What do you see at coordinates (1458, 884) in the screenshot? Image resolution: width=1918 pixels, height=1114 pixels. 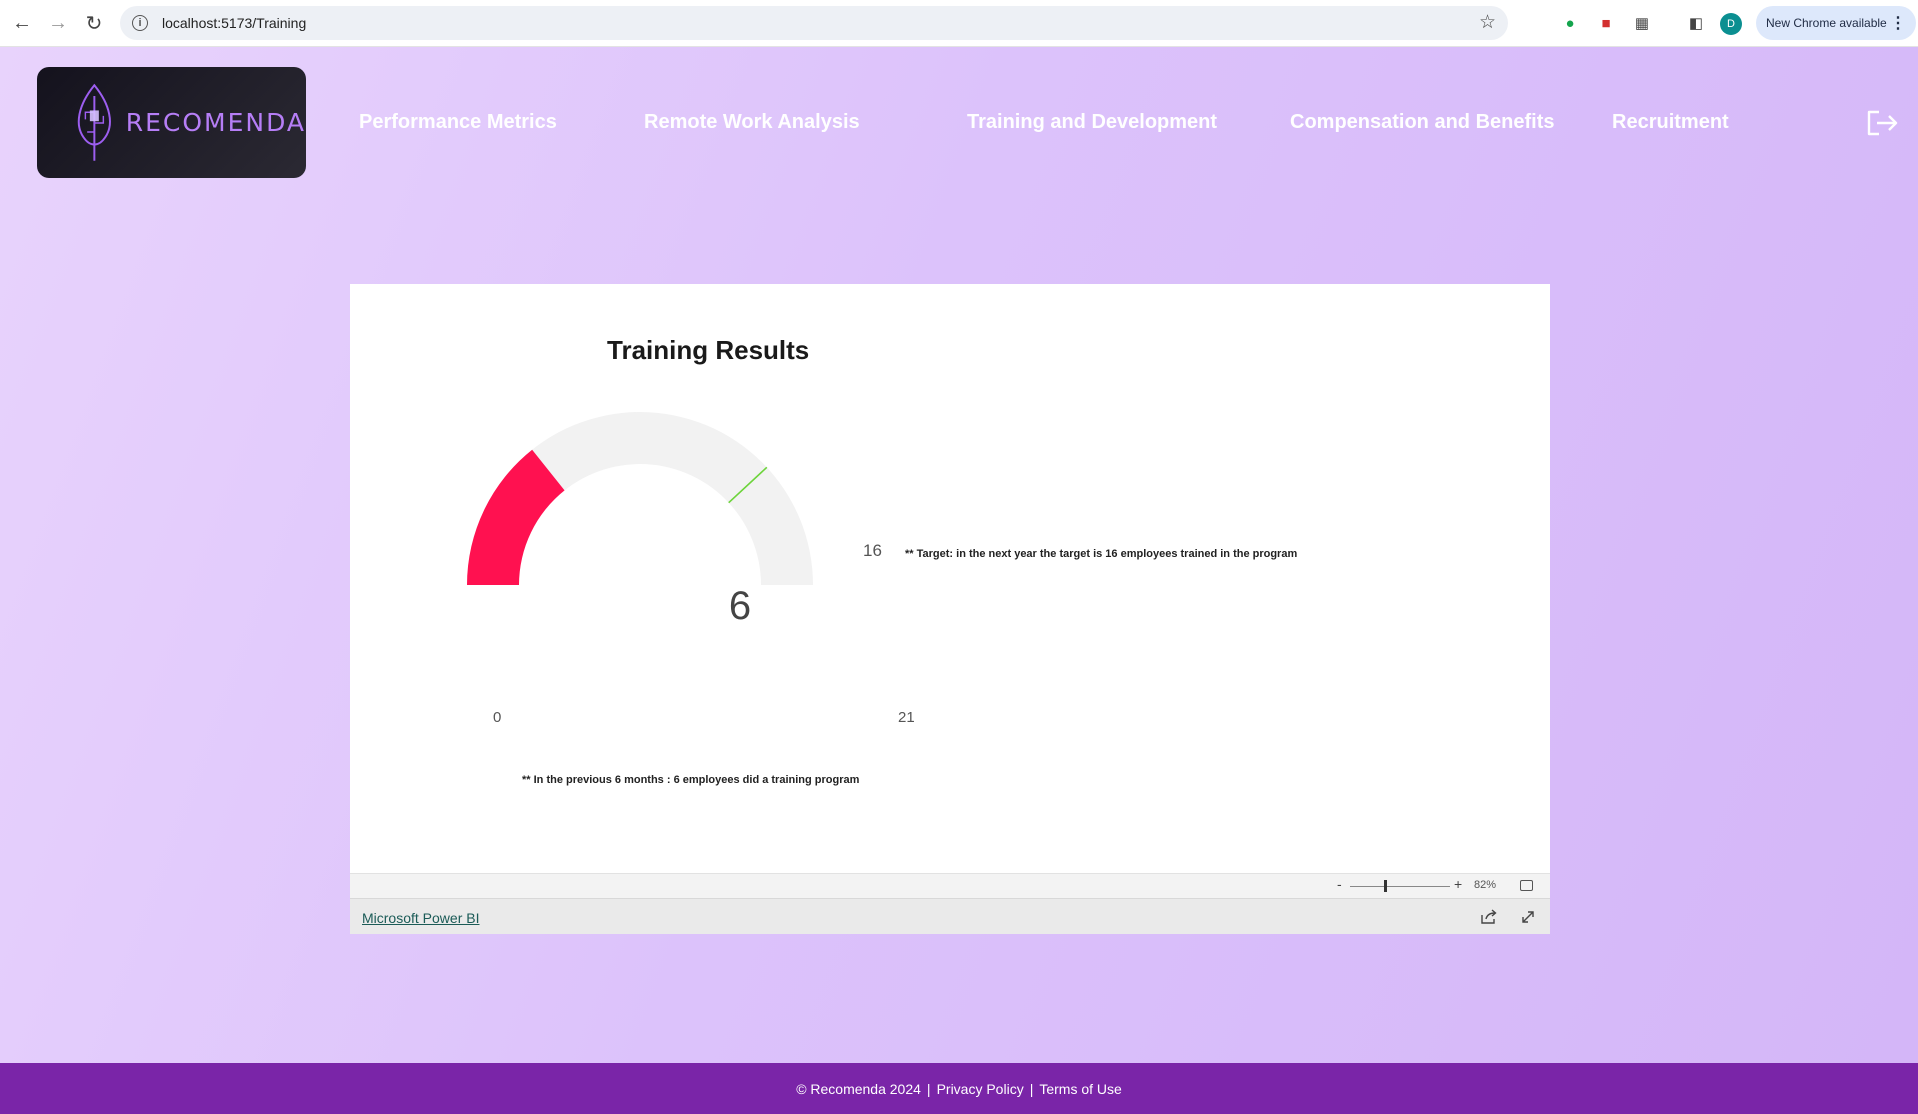 I see `zoom-in-button: +` at bounding box center [1458, 884].